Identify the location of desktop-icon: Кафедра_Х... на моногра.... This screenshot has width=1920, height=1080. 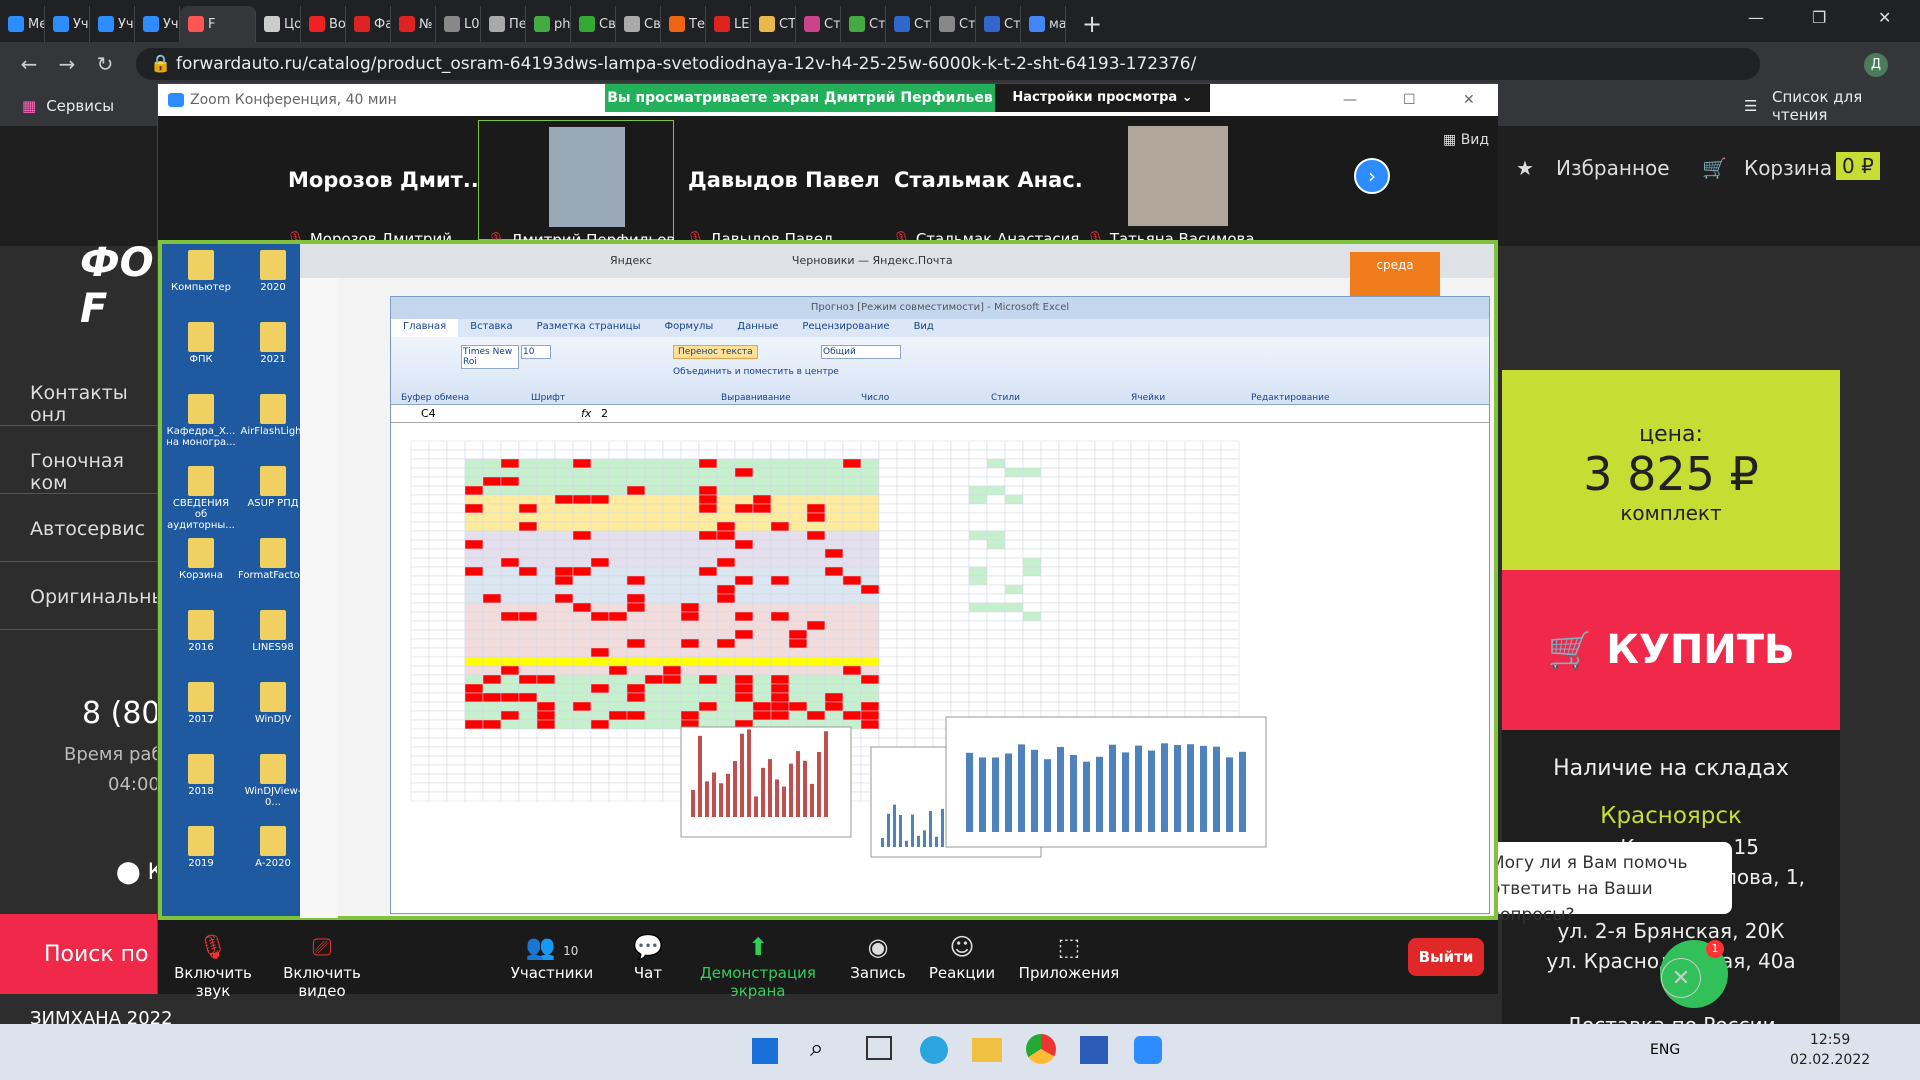
(201, 421).